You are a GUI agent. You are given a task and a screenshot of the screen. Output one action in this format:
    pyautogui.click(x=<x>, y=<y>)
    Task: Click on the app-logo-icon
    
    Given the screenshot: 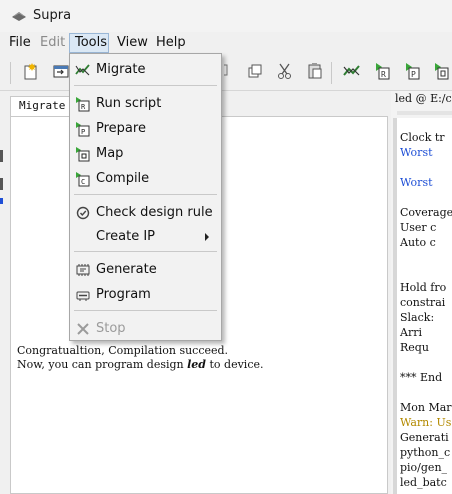 What is the action you would take?
    pyautogui.click(x=19, y=16)
    